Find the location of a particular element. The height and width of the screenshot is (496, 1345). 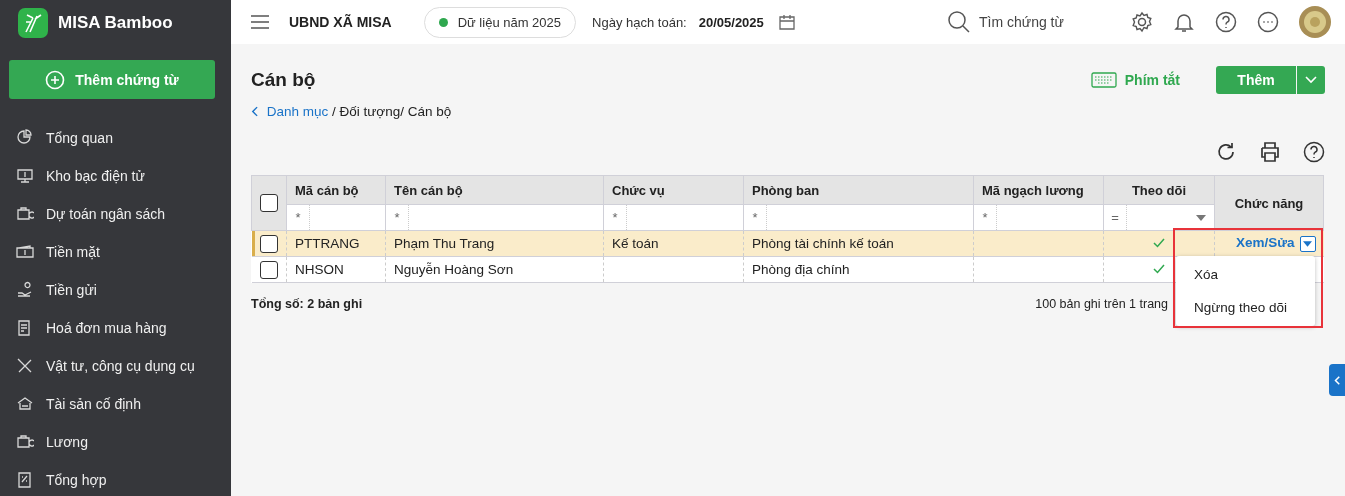

organization-name: UBND XÃ MISA is located at coordinates (340, 22).